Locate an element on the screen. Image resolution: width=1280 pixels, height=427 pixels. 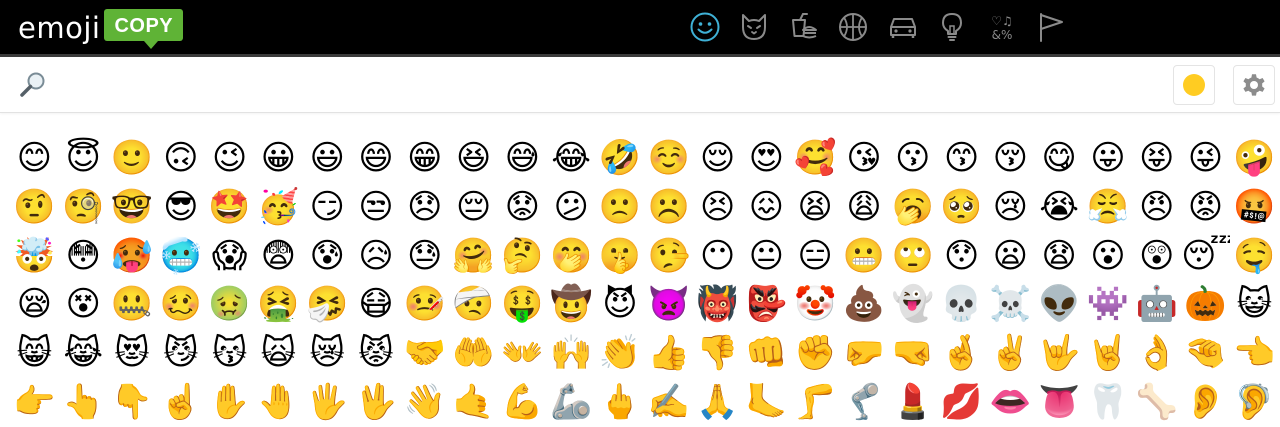
emoji-item: 🤗 is located at coordinates (473, 256).